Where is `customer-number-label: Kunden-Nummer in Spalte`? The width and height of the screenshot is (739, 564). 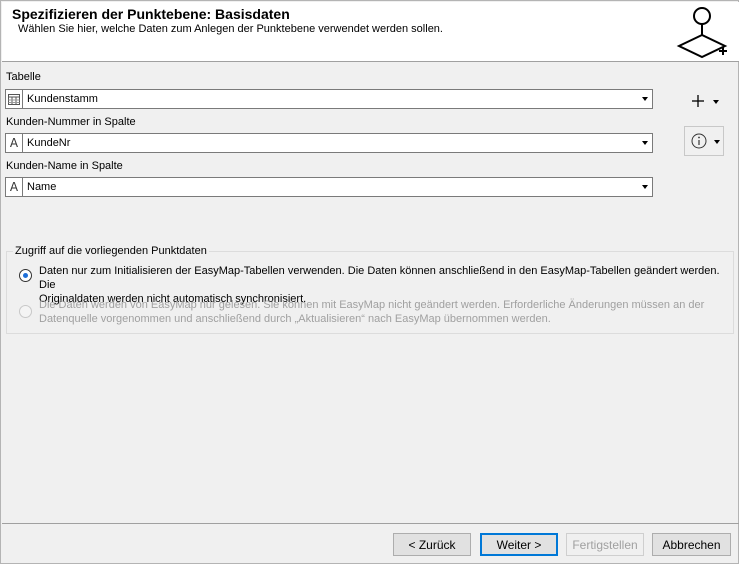 customer-number-label: Kunden-Nummer in Spalte is located at coordinates (71, 122).